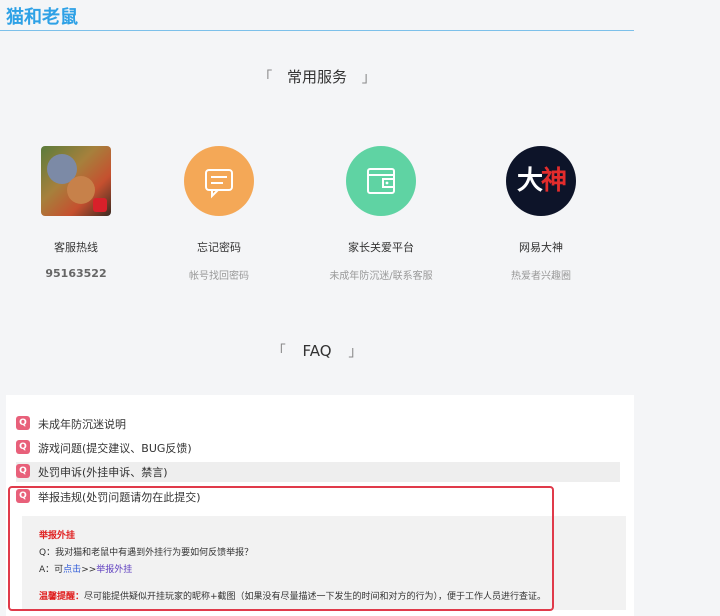 The width and height of the screenshot is (720, 616). Describe the element at coordinates (541, 247) in the screenshot. I see `service-name: 网易大神` at that location.